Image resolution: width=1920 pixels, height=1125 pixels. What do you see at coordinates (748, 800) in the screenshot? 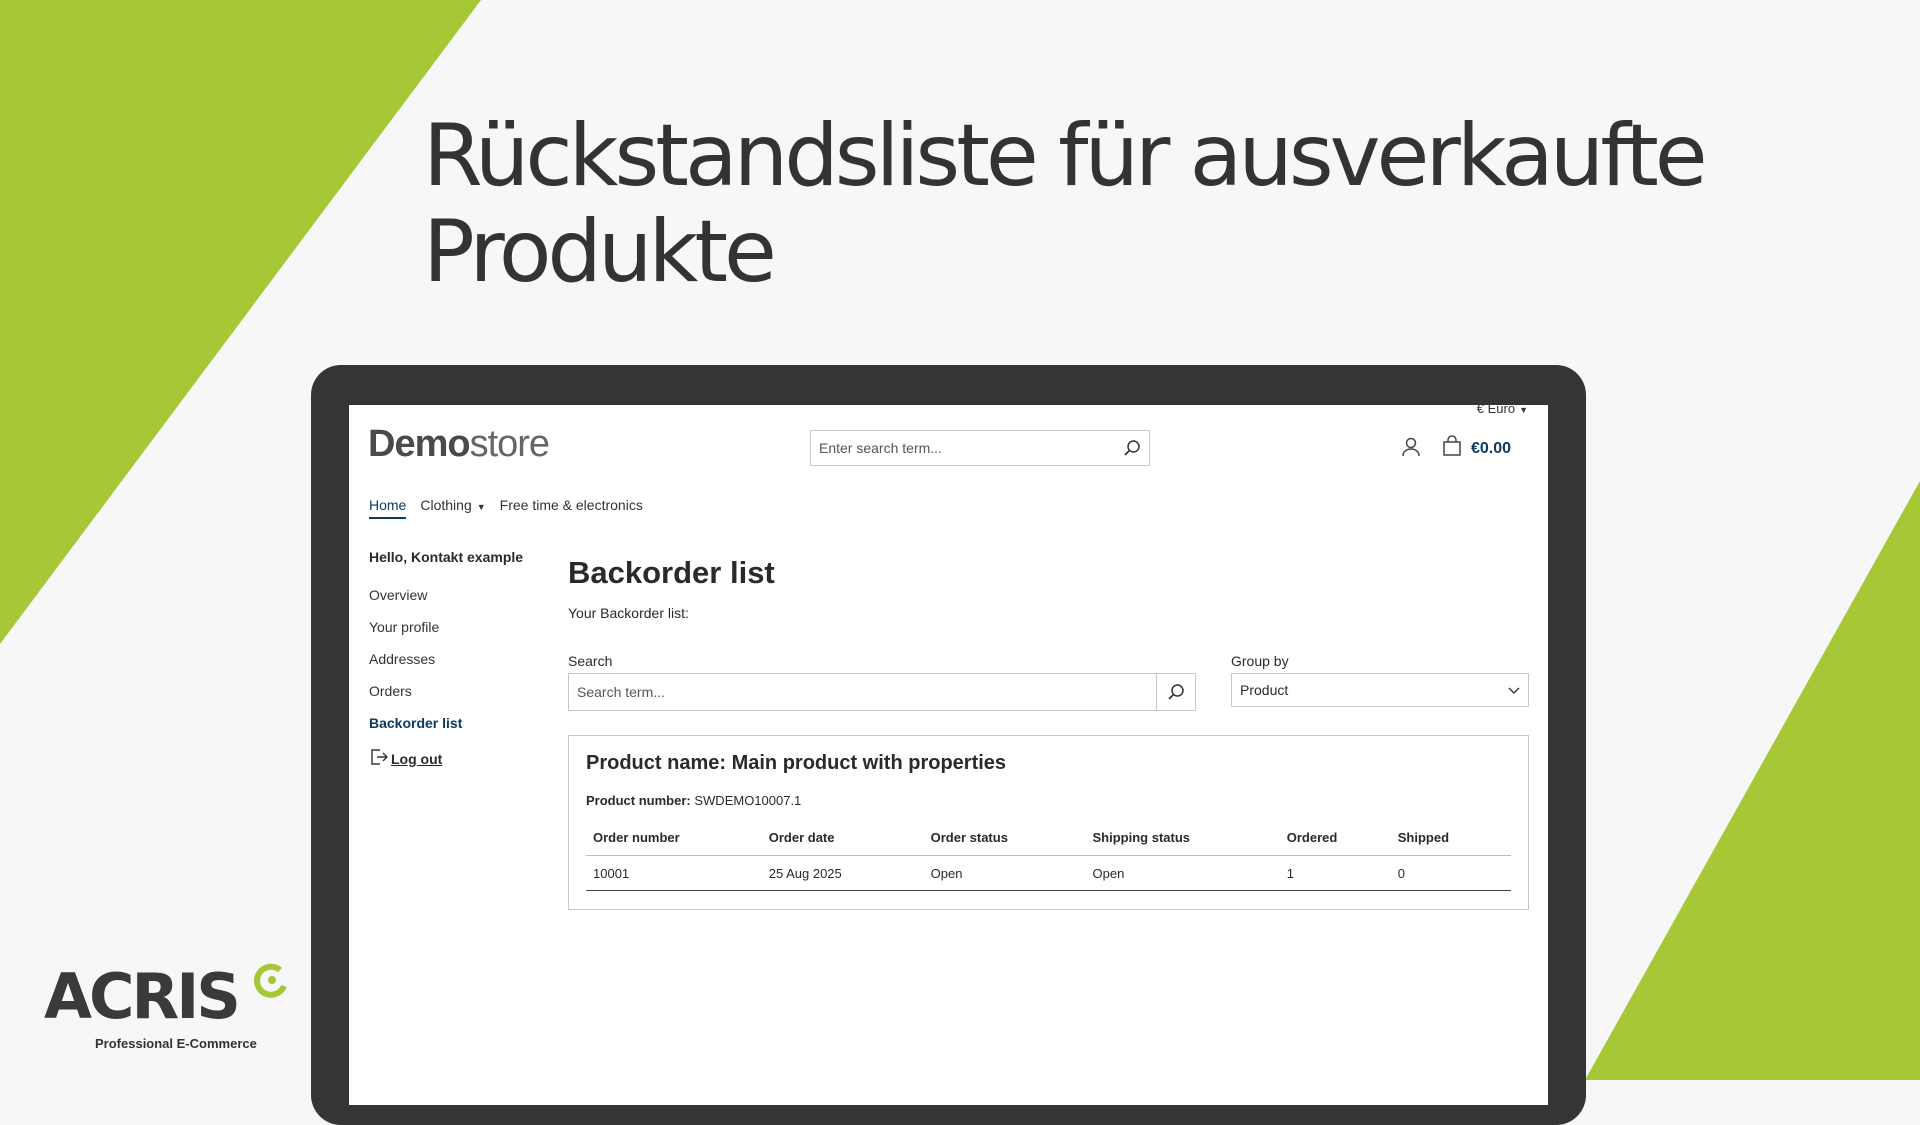
I see `product-number-value: SWDEMO10007.1` at bounding box center [748, 800].